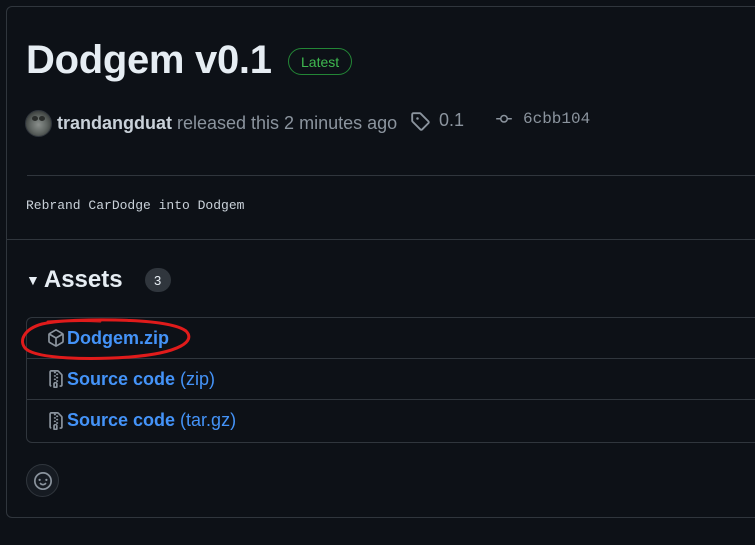  What do you see at coordinates (135, 205) in the screenshot?
I see `release-notes: Rebrand CarDodge into Dodgem` at bounding box center [135, 205].